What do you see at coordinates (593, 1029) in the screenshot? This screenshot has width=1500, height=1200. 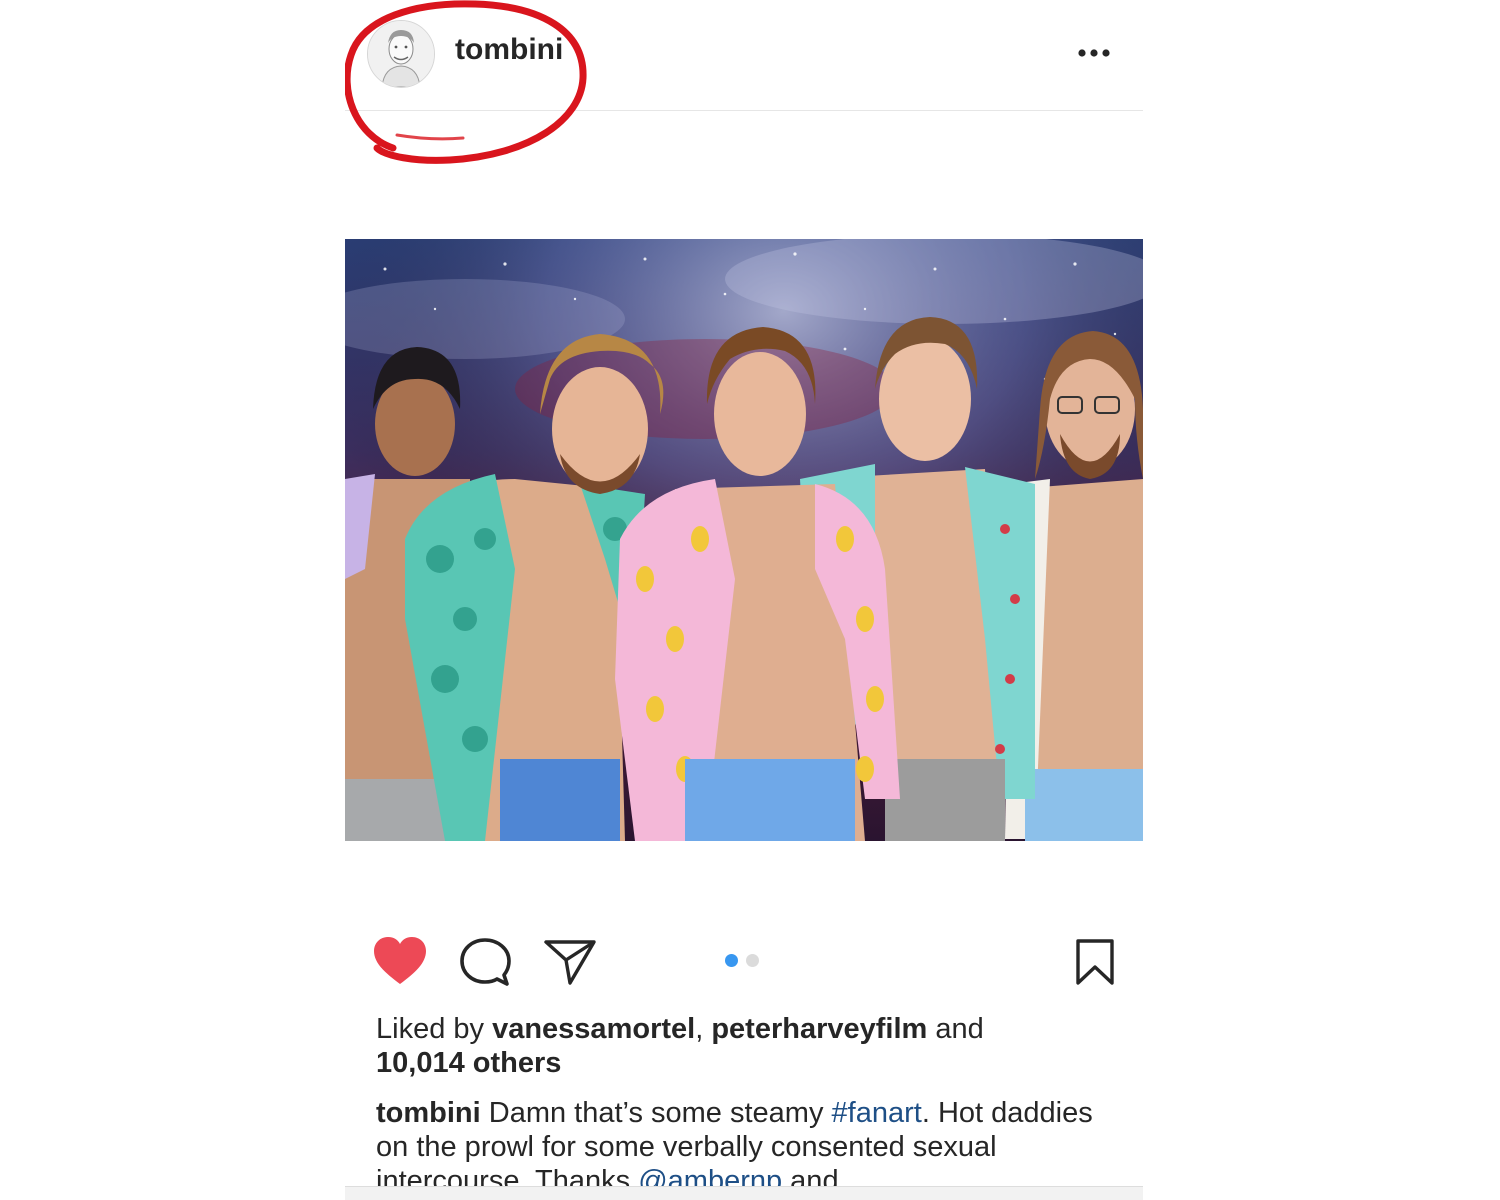 I see `liker-username: vanessamortel` at bounding box center [593, 1029].